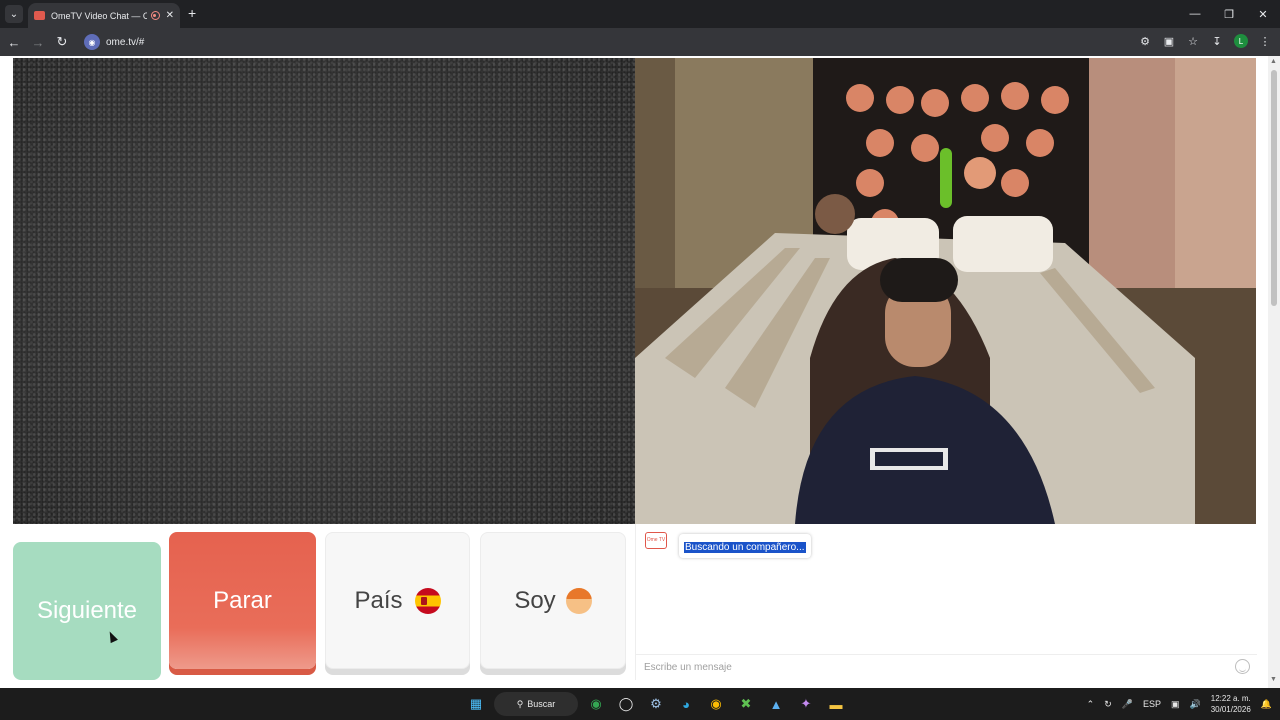 This screenshot has height=720, width=1280. What do you see at coordinates (1195, 14) in the screenshot?
I see `minimize-icon: —` at bounding box center [1195, 14].